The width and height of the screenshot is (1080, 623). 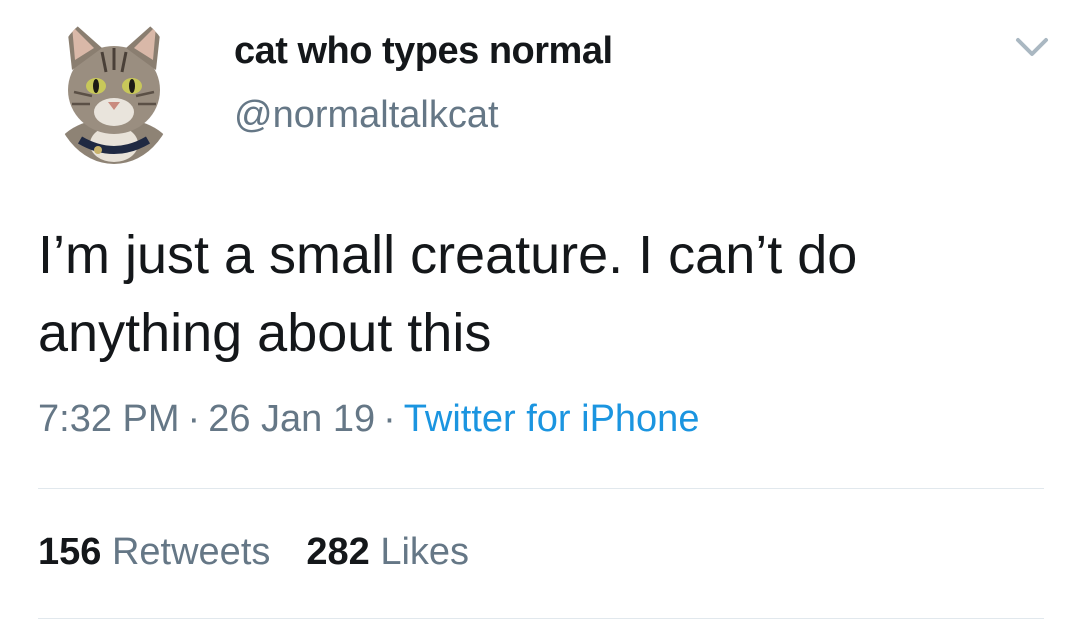 I want to click on tweet-date: 26 Jan 19, so click(x=291, y=419).